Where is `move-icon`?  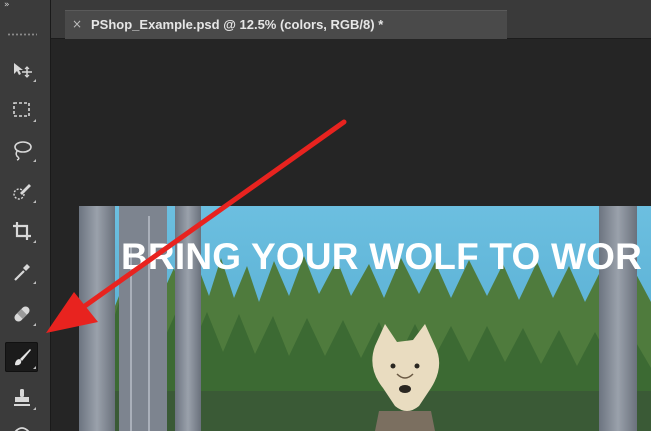 move-icon is located at coordinates (23, 70).